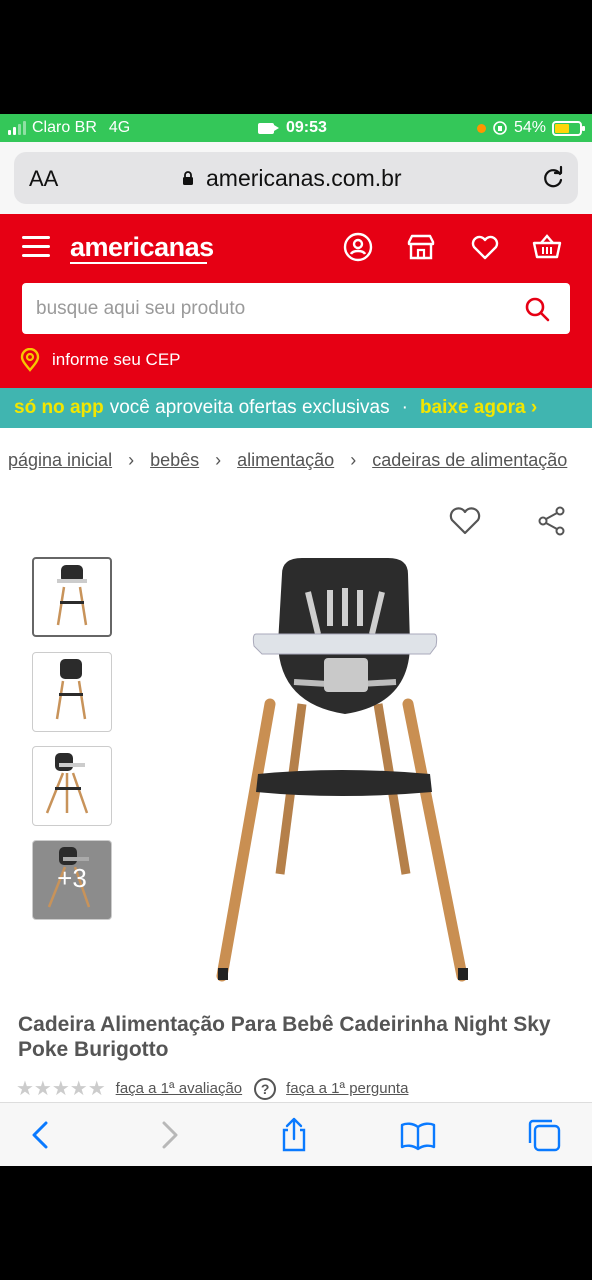 The image size is (592, 1280). I want to click on orientation-lock-icon, so click(500, 128).